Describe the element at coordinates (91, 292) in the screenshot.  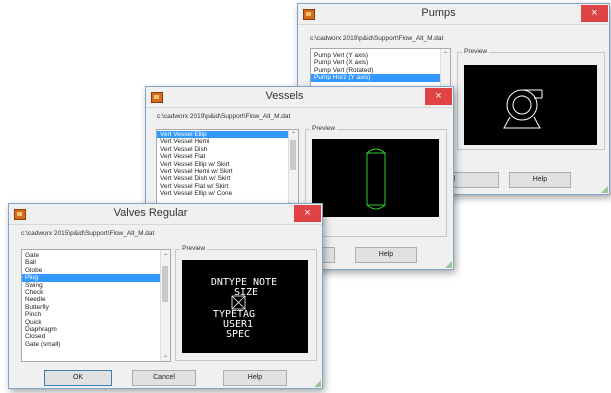
I see `list-item: Check` at that location.